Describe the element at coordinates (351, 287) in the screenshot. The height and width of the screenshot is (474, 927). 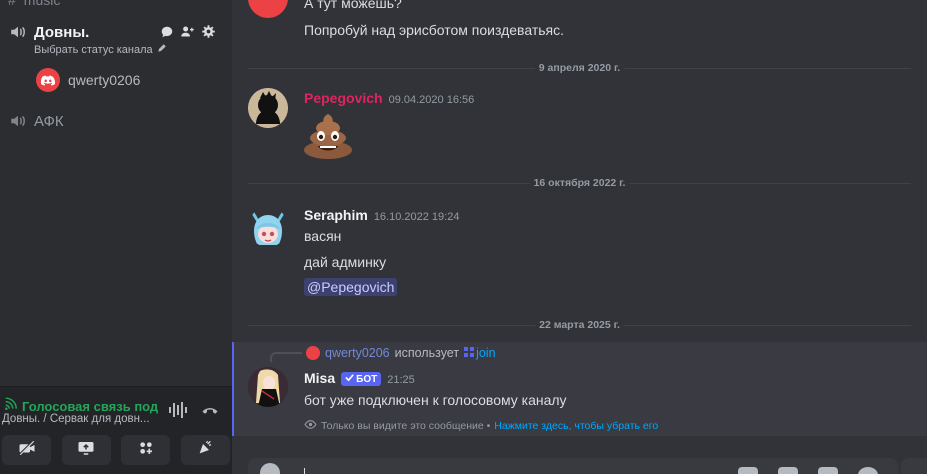
I see `user-mention: @Pepegovich` at that location.